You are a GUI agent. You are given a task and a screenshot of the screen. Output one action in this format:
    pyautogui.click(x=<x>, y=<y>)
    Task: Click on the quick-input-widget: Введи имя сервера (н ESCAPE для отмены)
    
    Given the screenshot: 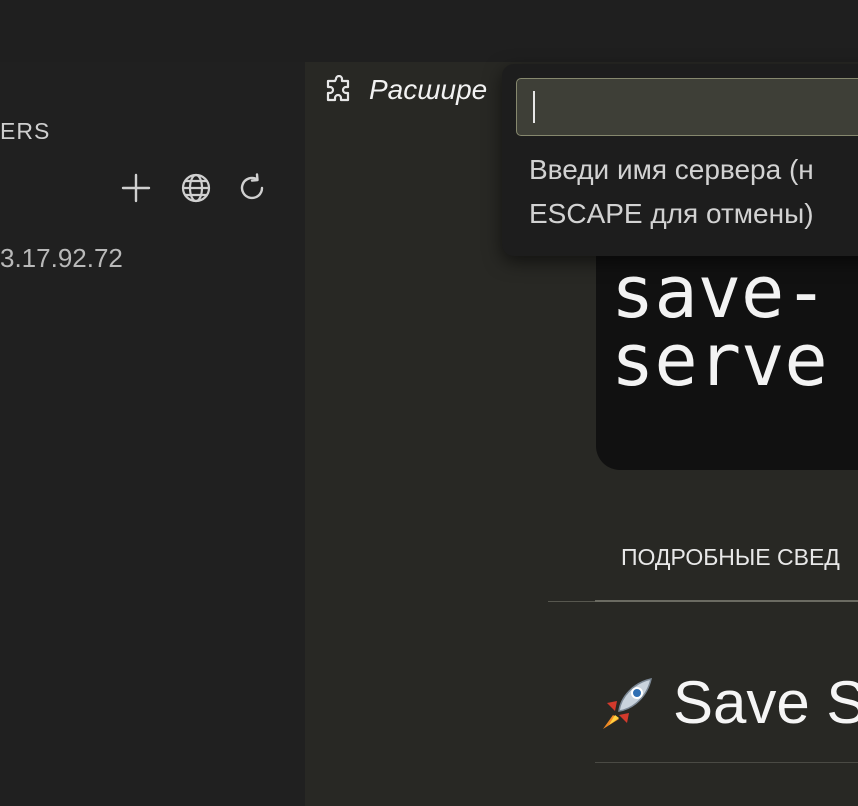 What is the action you would take?
    pyautogui.click(x=680, y=160)
    